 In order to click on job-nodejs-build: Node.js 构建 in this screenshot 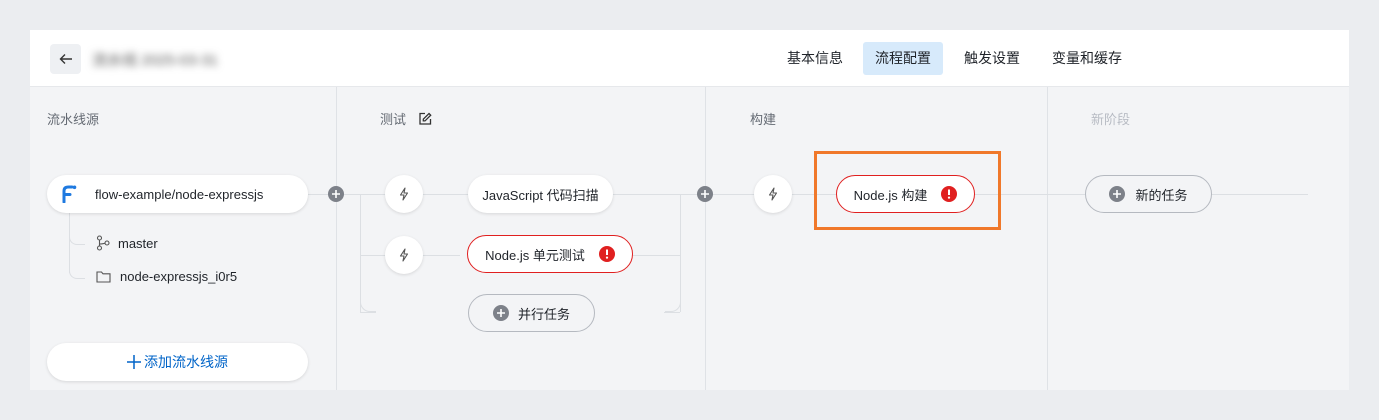, I will do `click(905, 194)`.